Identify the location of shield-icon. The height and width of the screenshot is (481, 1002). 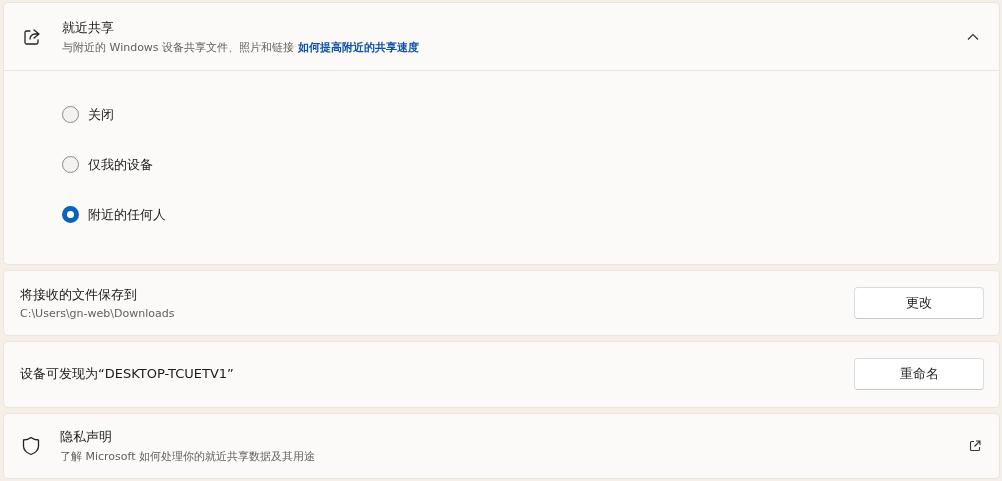
(31, 445).